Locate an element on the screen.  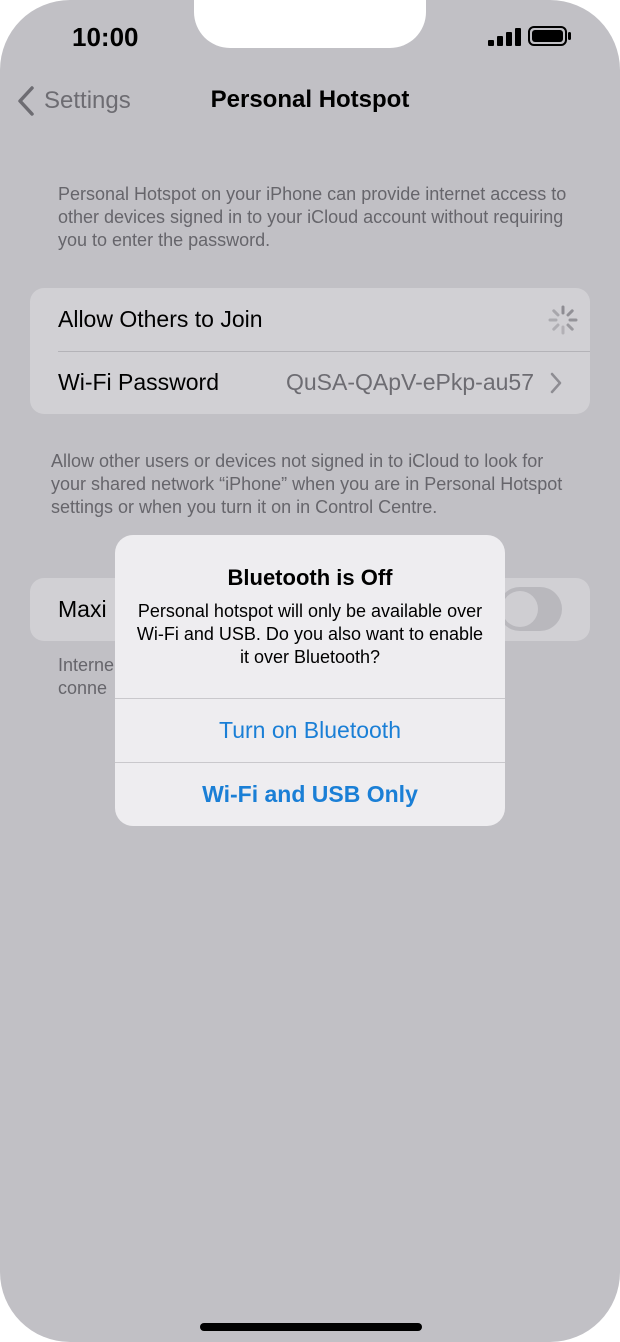
battery-icon is located at coordinates (549, 36).